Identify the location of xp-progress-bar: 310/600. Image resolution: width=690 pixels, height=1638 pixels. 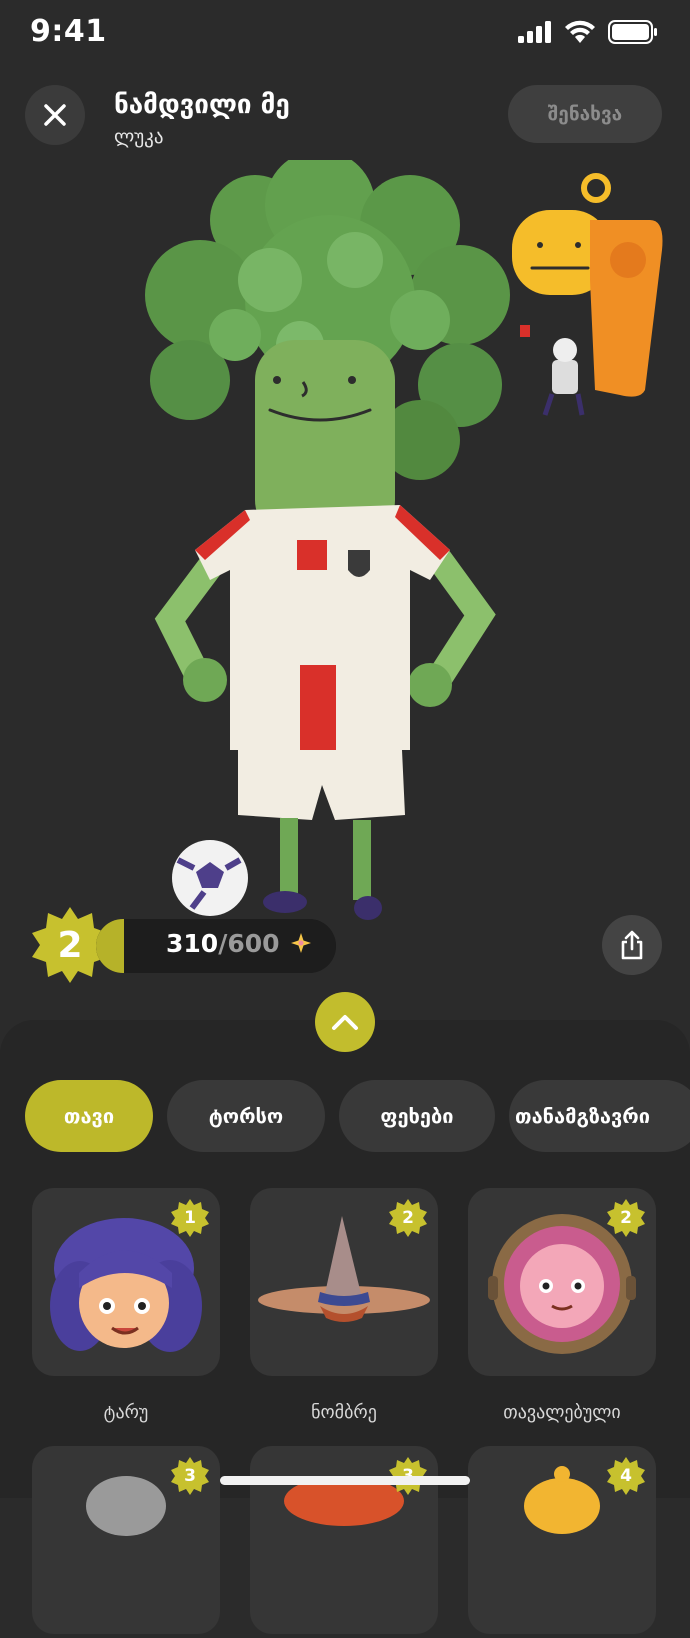
(216, 946).